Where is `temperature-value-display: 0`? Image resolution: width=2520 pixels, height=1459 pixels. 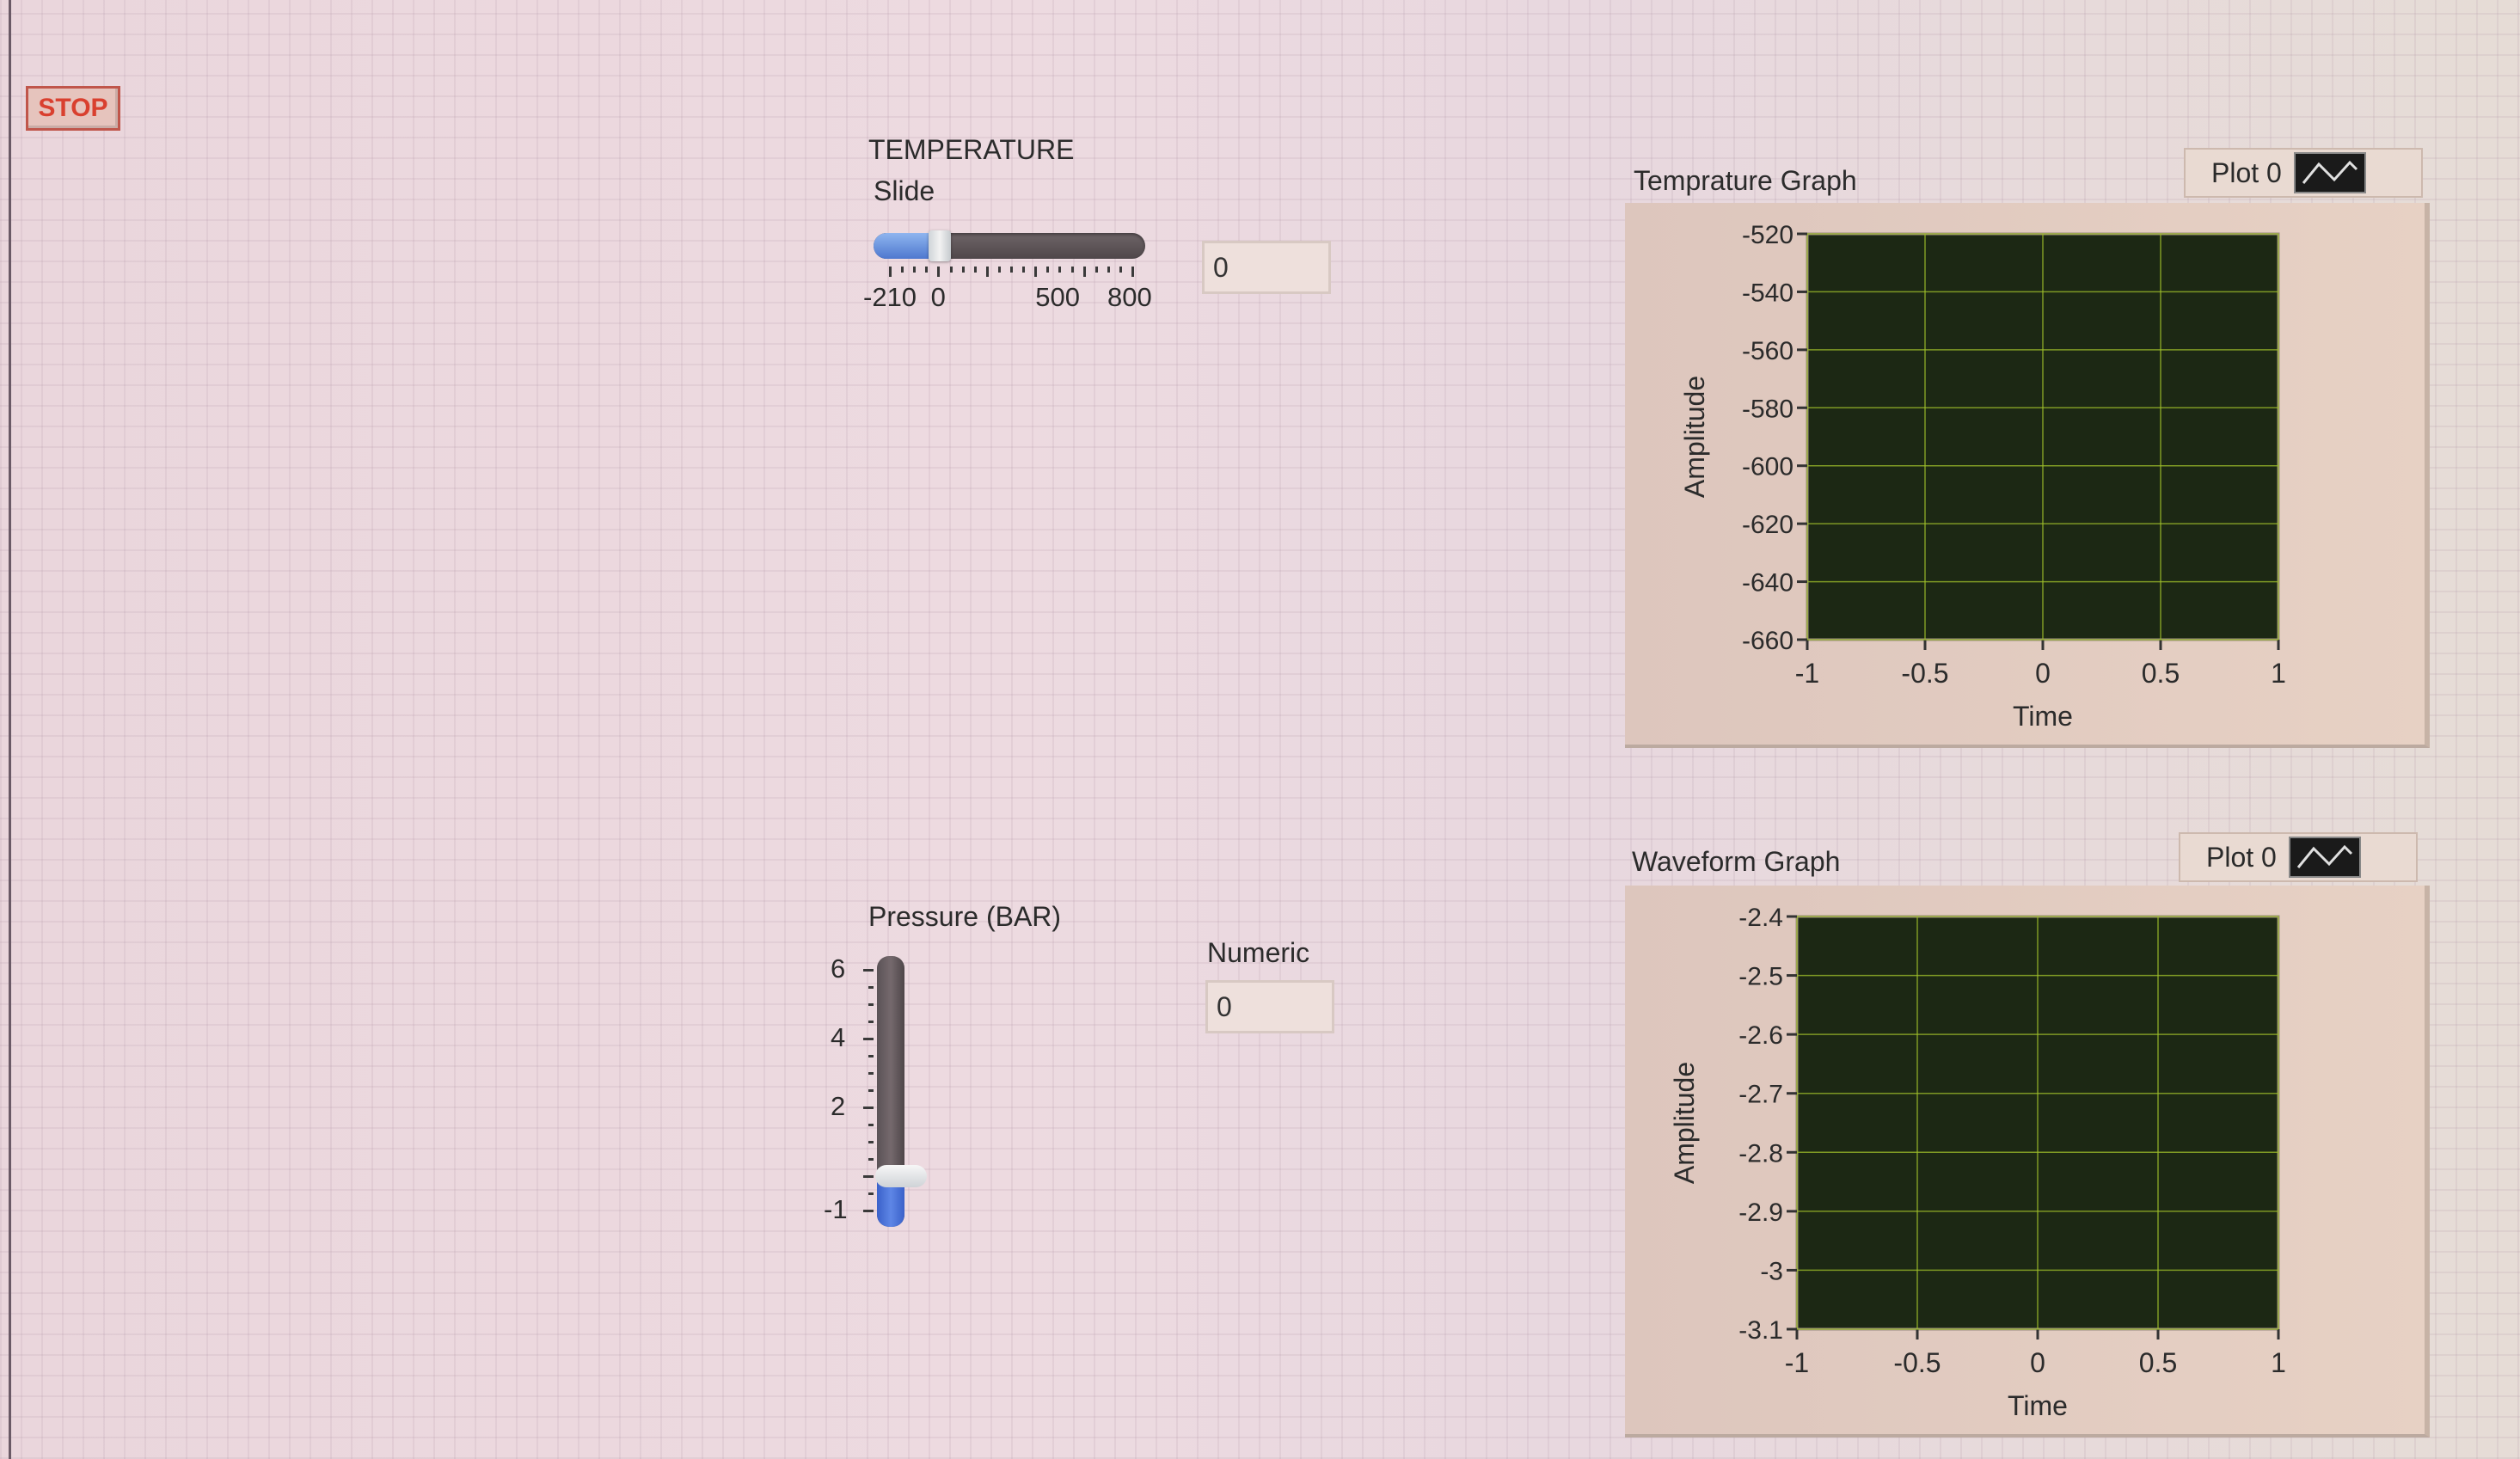
temperature-value-display: 0 is located at coordinates (1266, 267).